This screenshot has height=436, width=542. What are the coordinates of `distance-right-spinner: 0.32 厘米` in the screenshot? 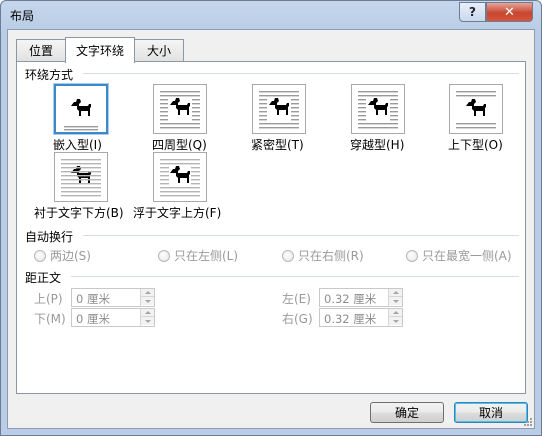 It's located at (361, 317).